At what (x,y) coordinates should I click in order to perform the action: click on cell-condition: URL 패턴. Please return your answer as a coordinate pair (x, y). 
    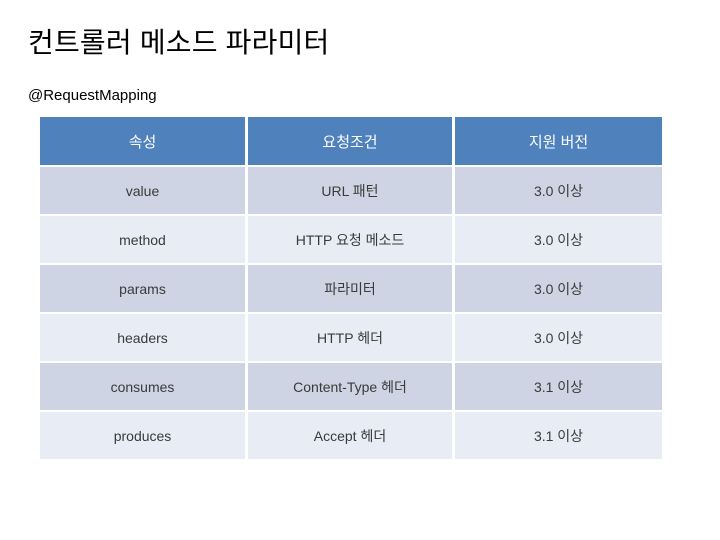
    Looking at the image, I should click on (351, 191).